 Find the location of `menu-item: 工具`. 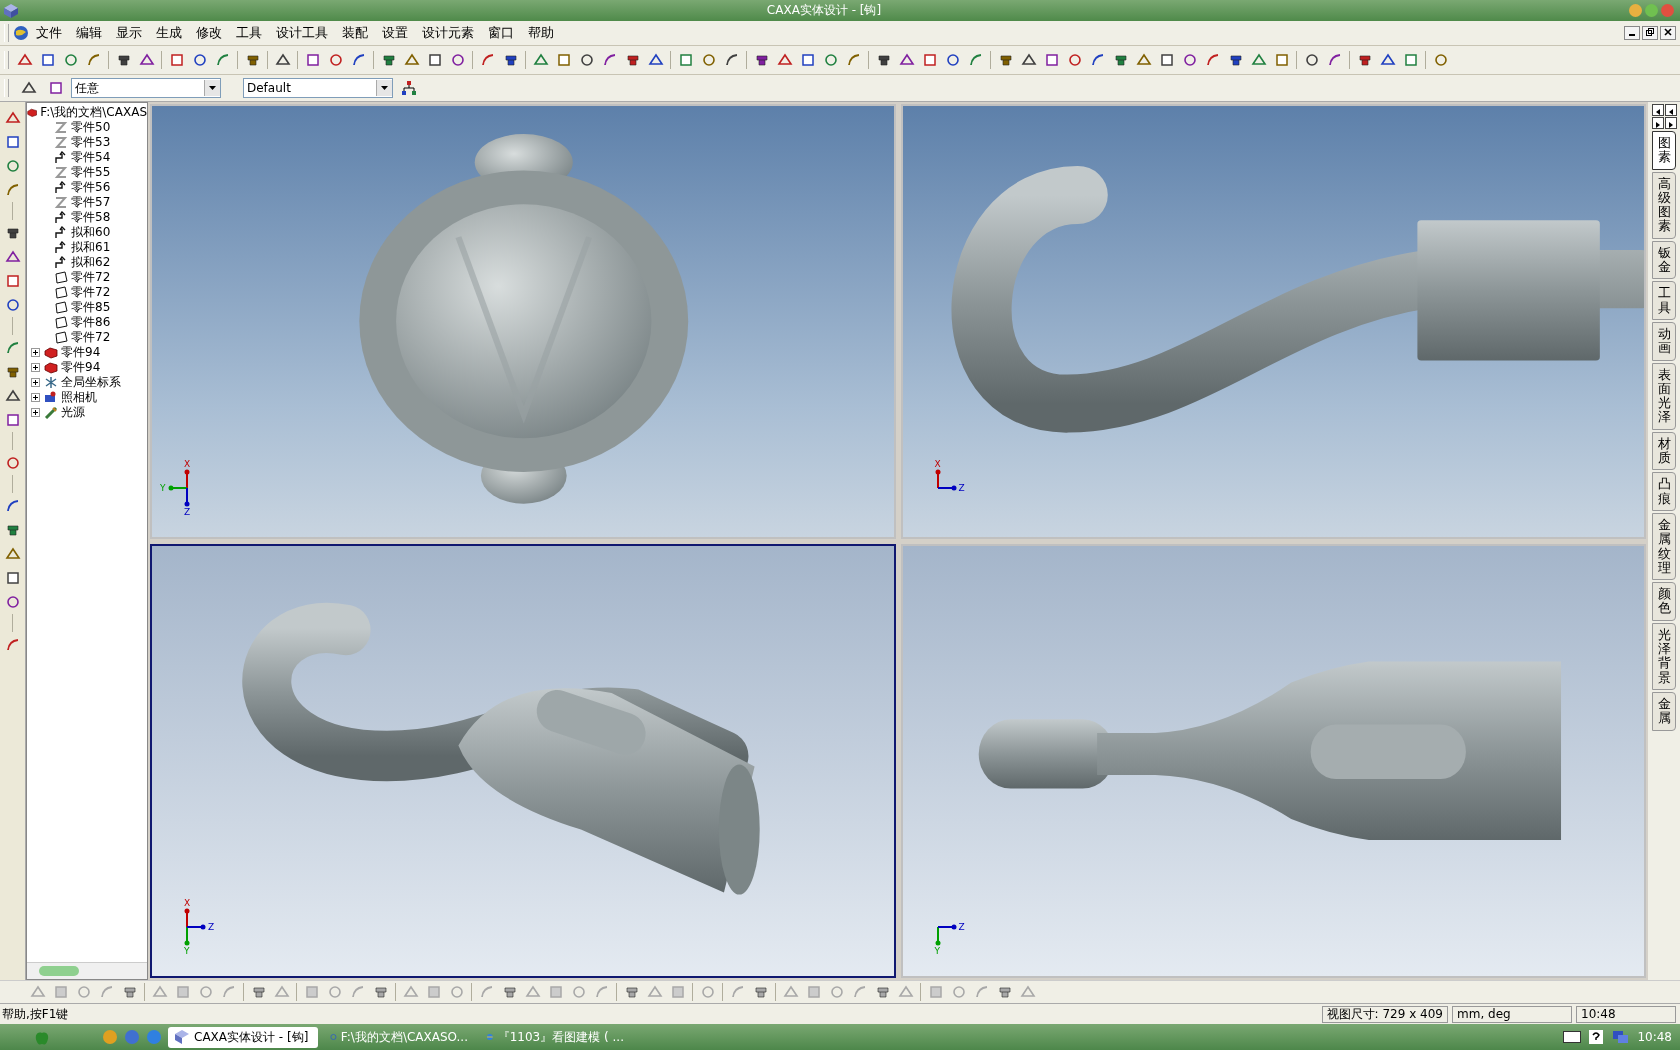

menu-item: 工具 is located at coordinates (249, 33).